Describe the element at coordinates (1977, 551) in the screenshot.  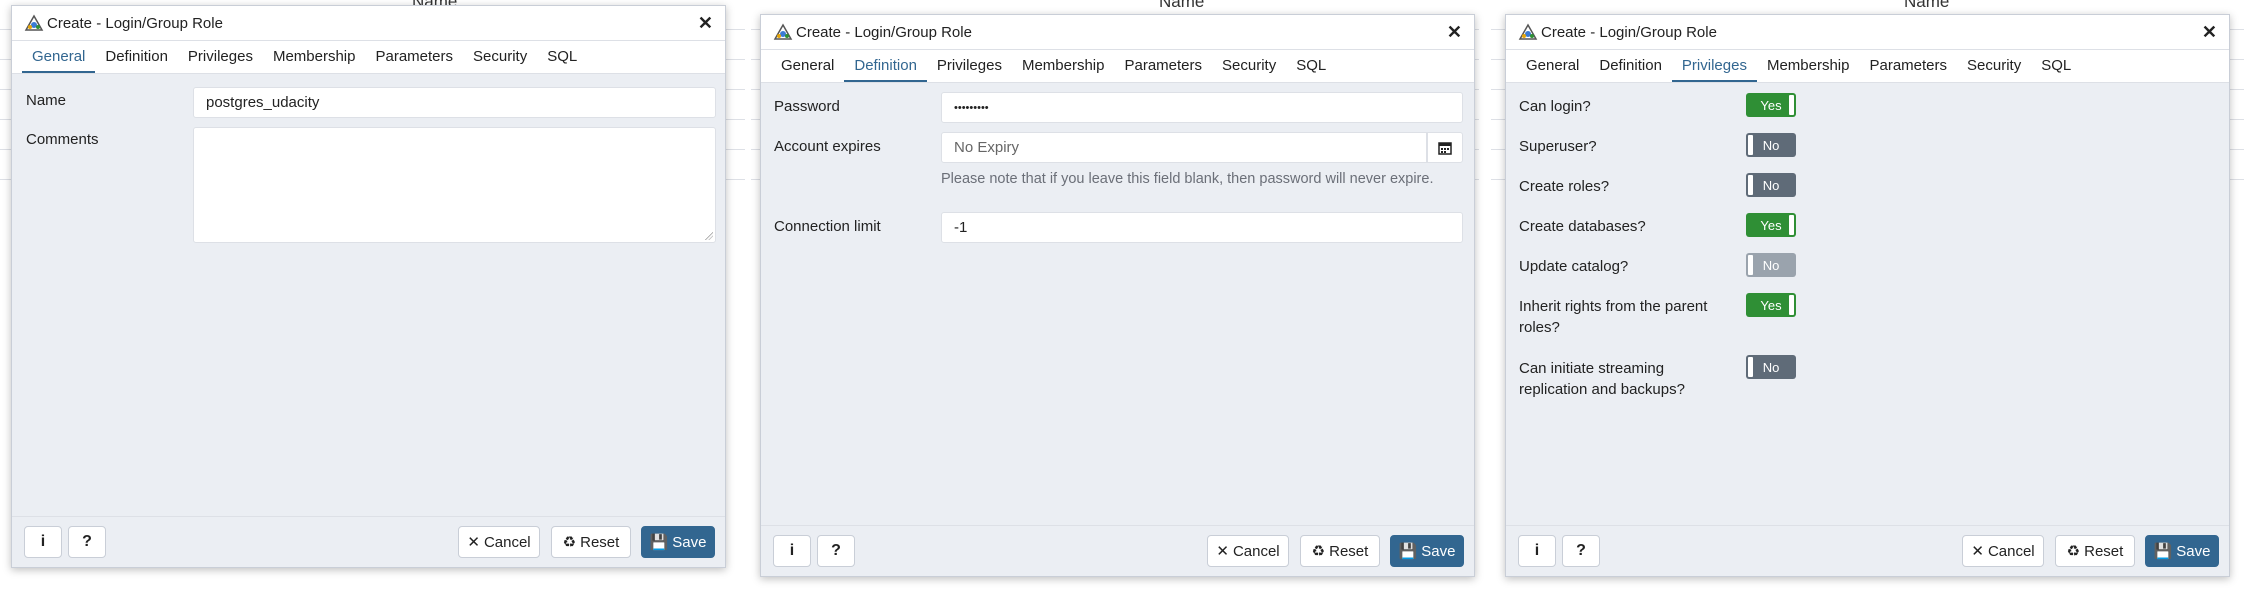
I see `cancel-icon: ✕` at that location.